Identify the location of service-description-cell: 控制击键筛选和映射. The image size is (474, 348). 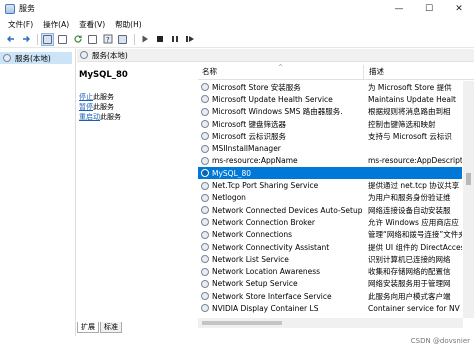
(402, 124).